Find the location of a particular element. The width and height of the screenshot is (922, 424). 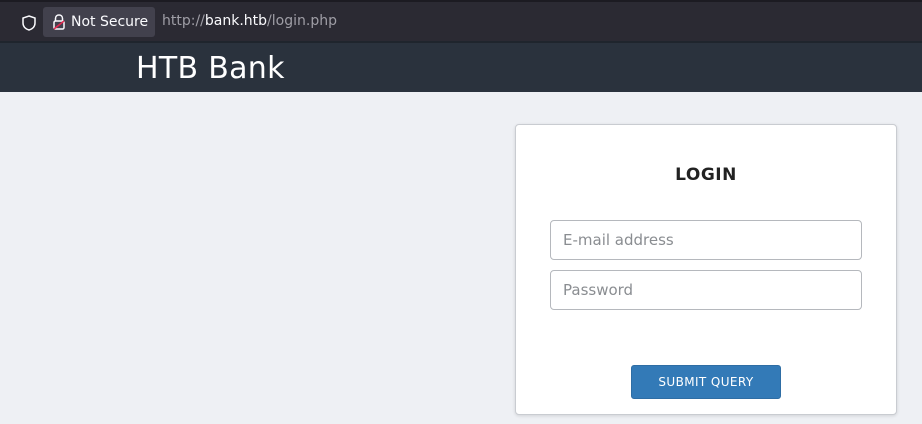

address-field: http://bank.htb/login.php is located at coordinates (249, 21).